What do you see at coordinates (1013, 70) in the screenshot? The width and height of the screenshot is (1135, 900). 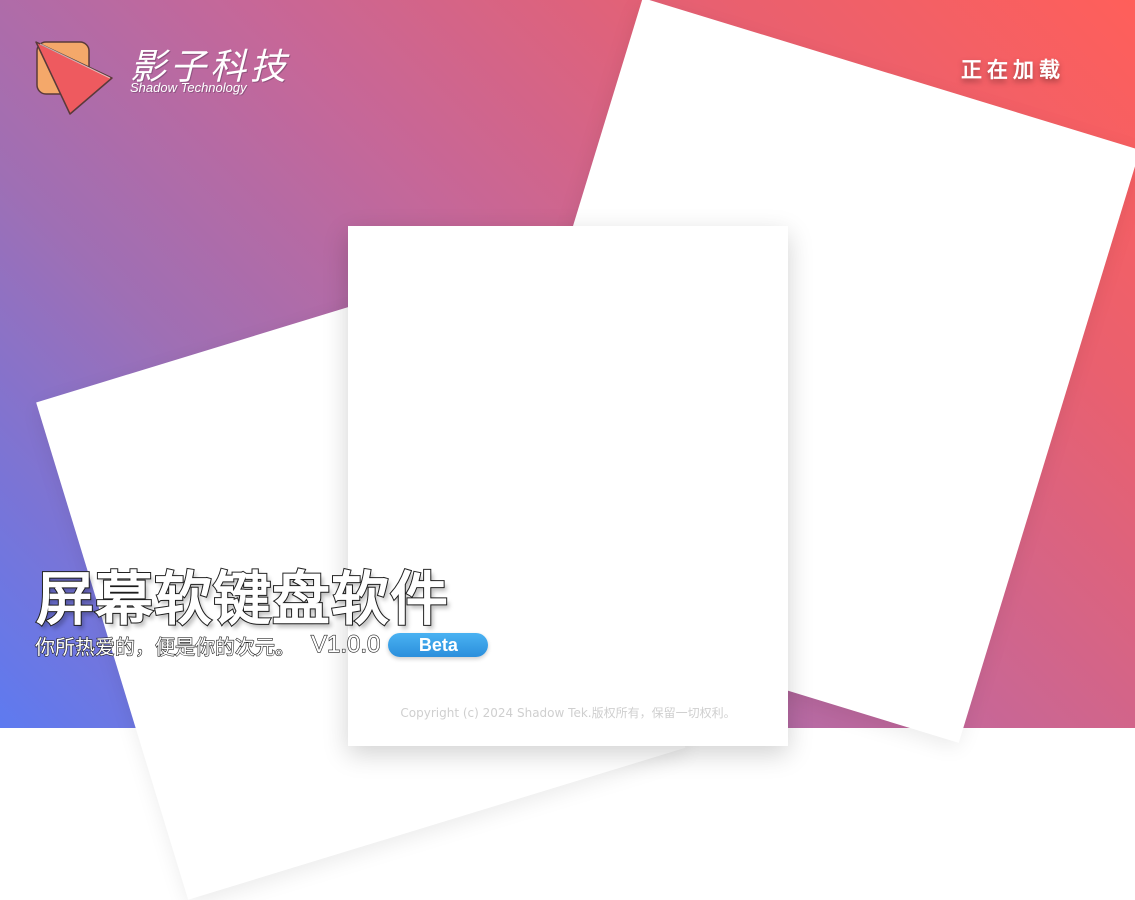 I see `loading-status: 正在加载` at bounding box center [1013, 70].